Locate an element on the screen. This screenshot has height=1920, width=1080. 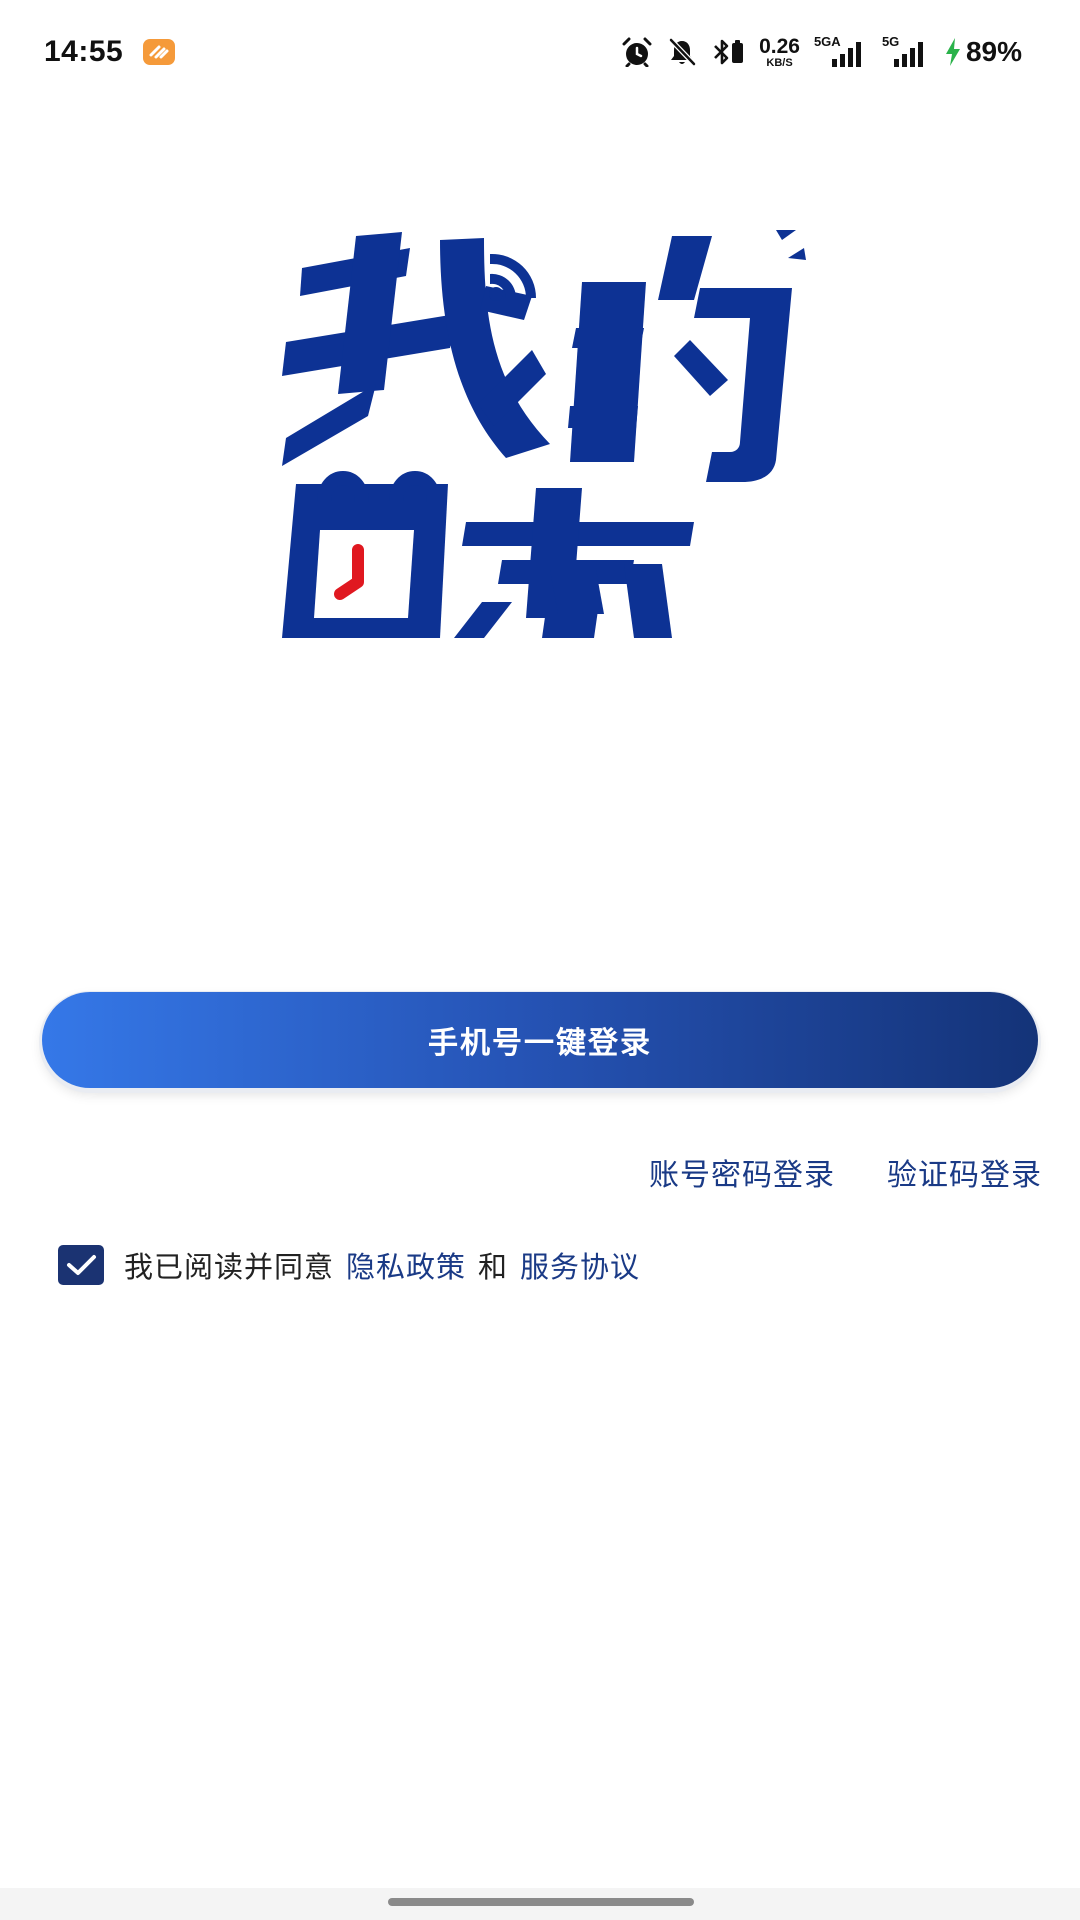
app-notification-icon is located at coordinates (159, 52).